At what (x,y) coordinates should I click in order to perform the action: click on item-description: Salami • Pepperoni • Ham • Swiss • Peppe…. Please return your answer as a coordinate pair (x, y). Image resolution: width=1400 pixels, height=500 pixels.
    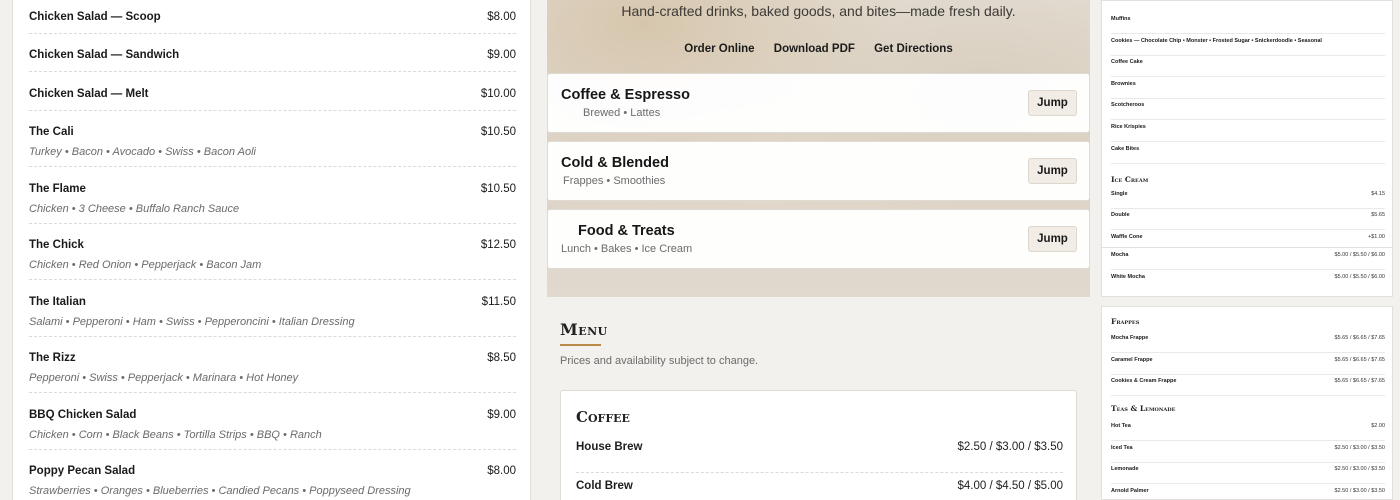
    Looking at the image, I should click on (192, 322).